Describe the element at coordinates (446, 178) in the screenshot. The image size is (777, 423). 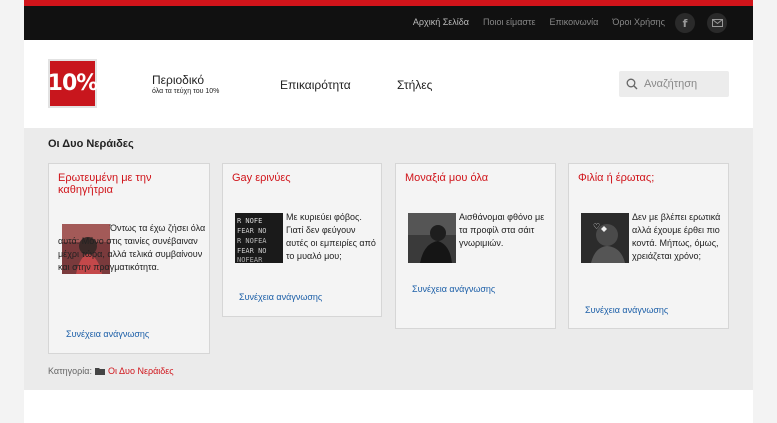
I see `article-title: Μοναξιά μου όλα` at that location.